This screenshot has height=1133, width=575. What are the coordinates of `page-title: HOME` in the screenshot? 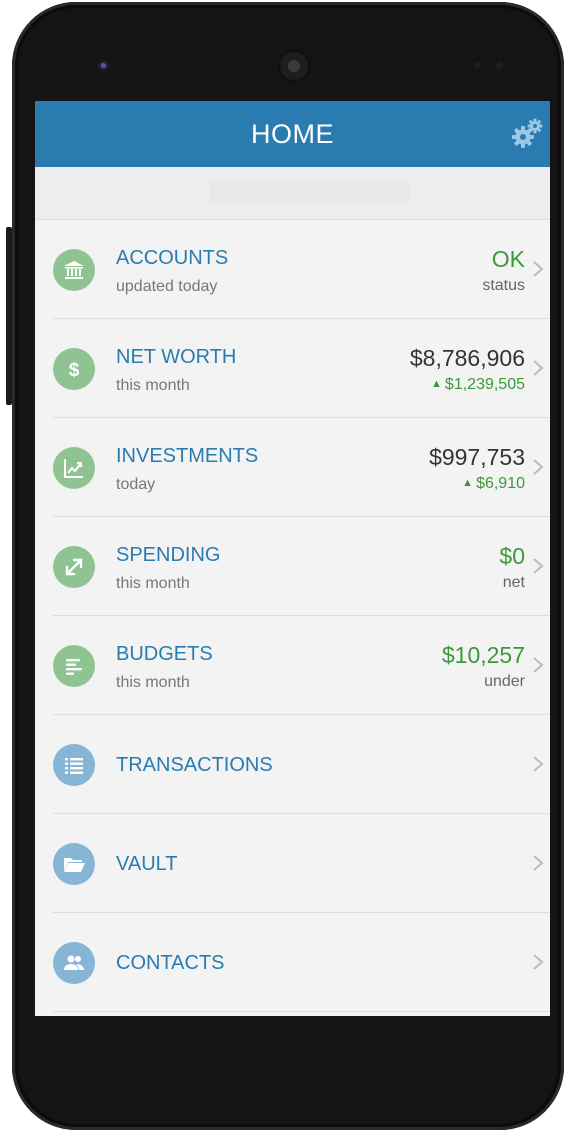 It's located at (292, 133).